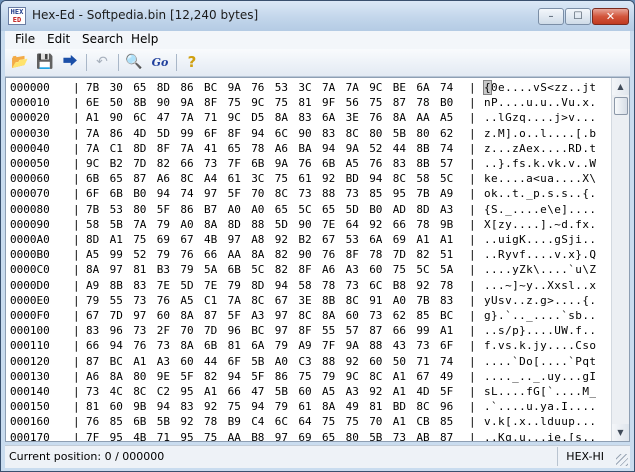 The width and height of the screenshot is (635, 472). What do you see at coordinates (102, 39) in the screenshot?
I see `menu-search: Search` at bounding box center [102, 39].